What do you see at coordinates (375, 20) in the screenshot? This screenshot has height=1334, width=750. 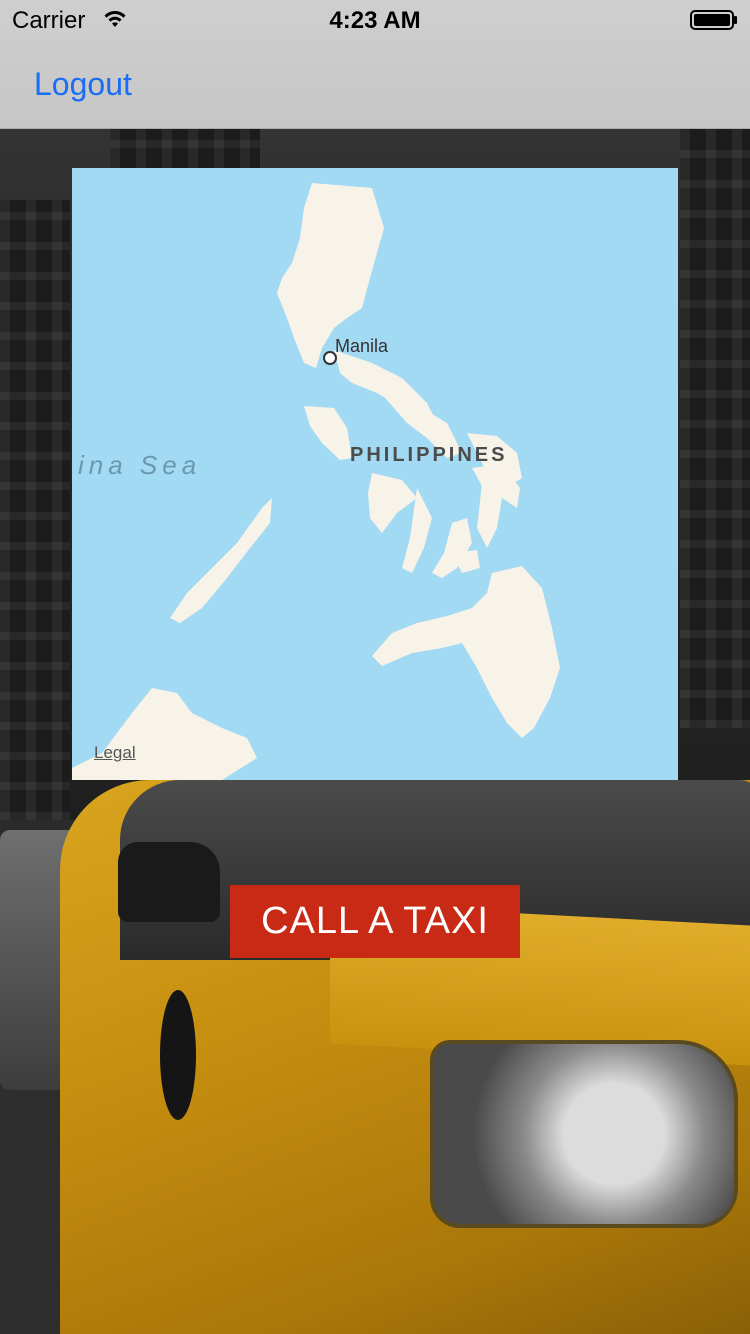 I see `status-time: 4:23 AM` at bounding box center [375, 20].